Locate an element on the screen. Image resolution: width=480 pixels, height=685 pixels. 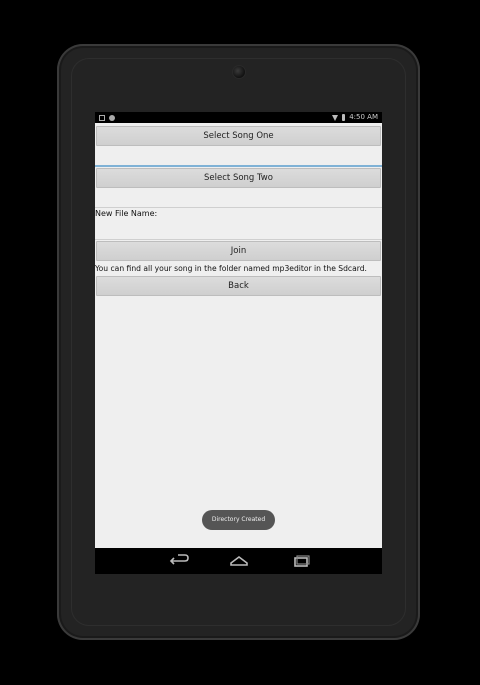
battery-icon is located at coordinates (344, 117).